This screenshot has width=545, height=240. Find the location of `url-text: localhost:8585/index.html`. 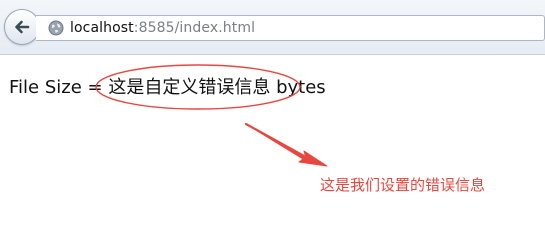

url-text: localhost:8585/index.html is located at coordinates (162, 28).